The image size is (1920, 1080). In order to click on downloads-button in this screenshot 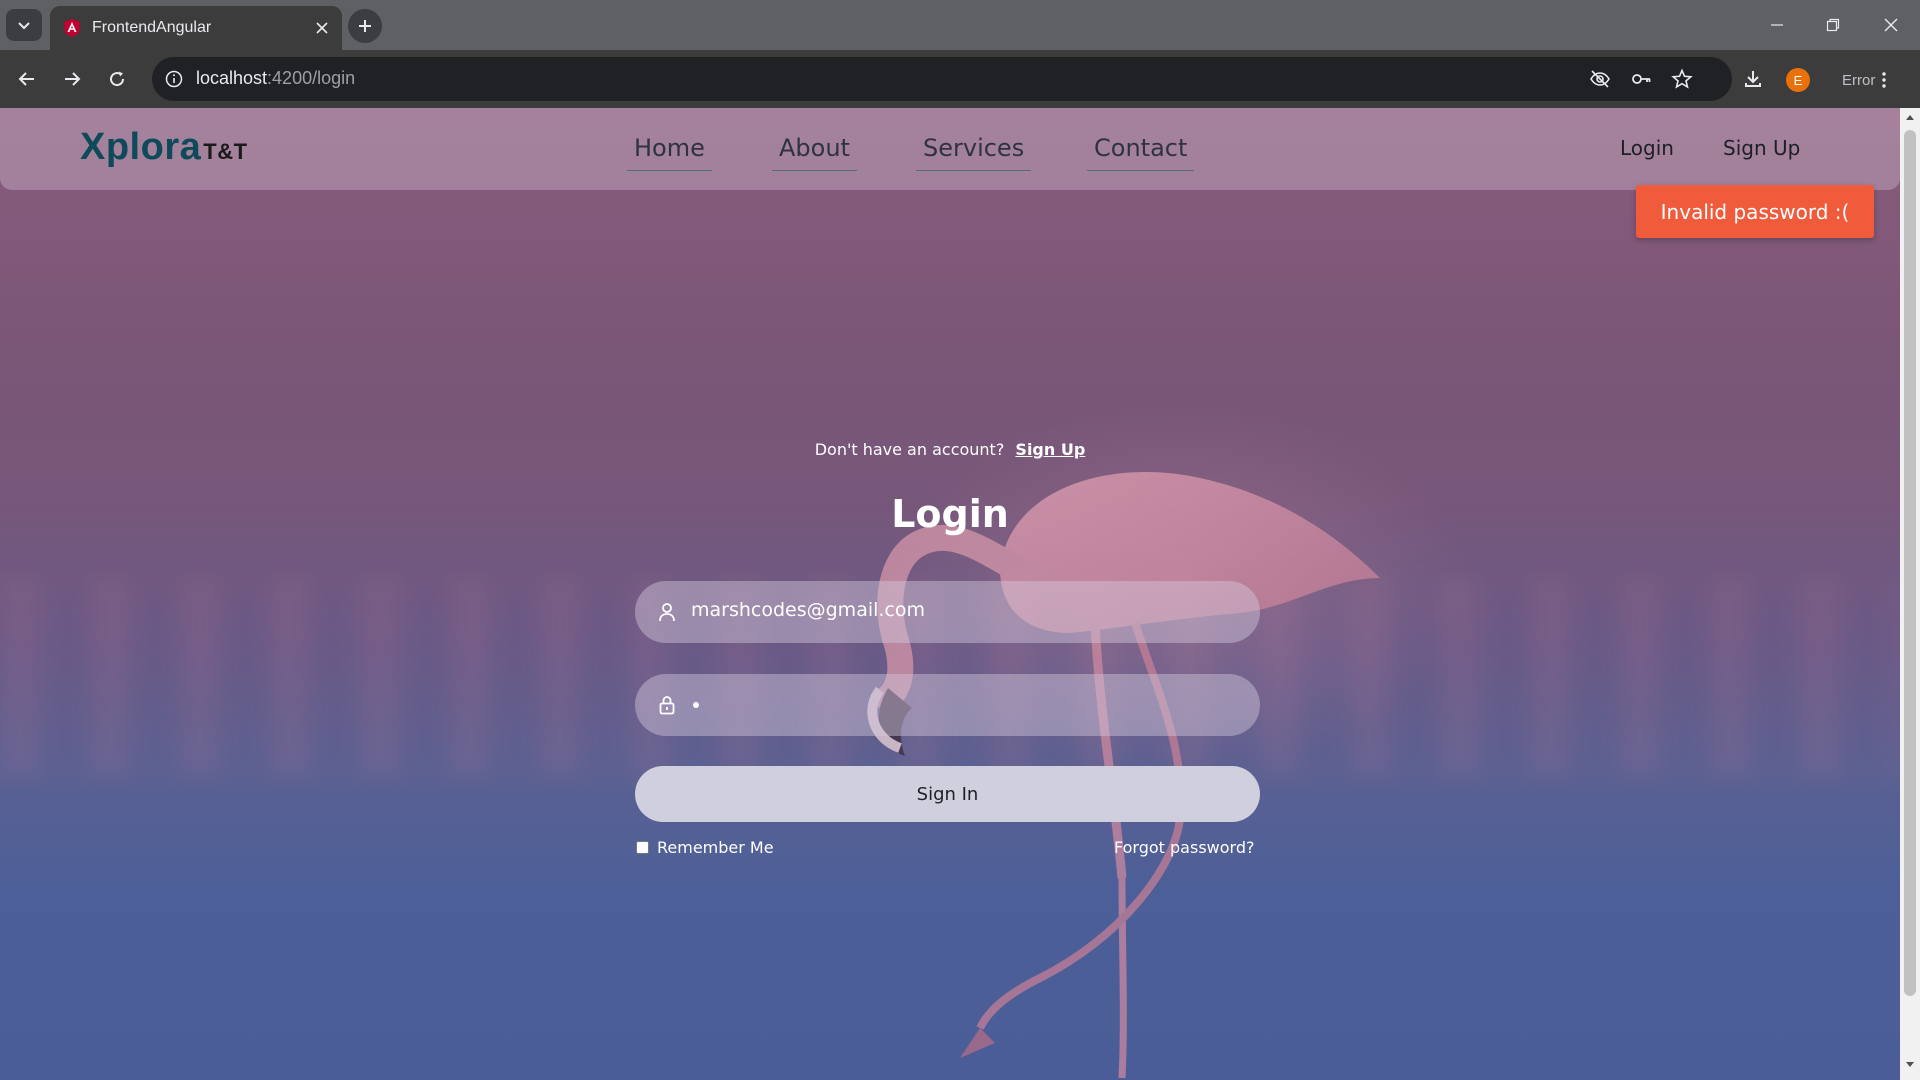, I will do `click(1753, 79)`.